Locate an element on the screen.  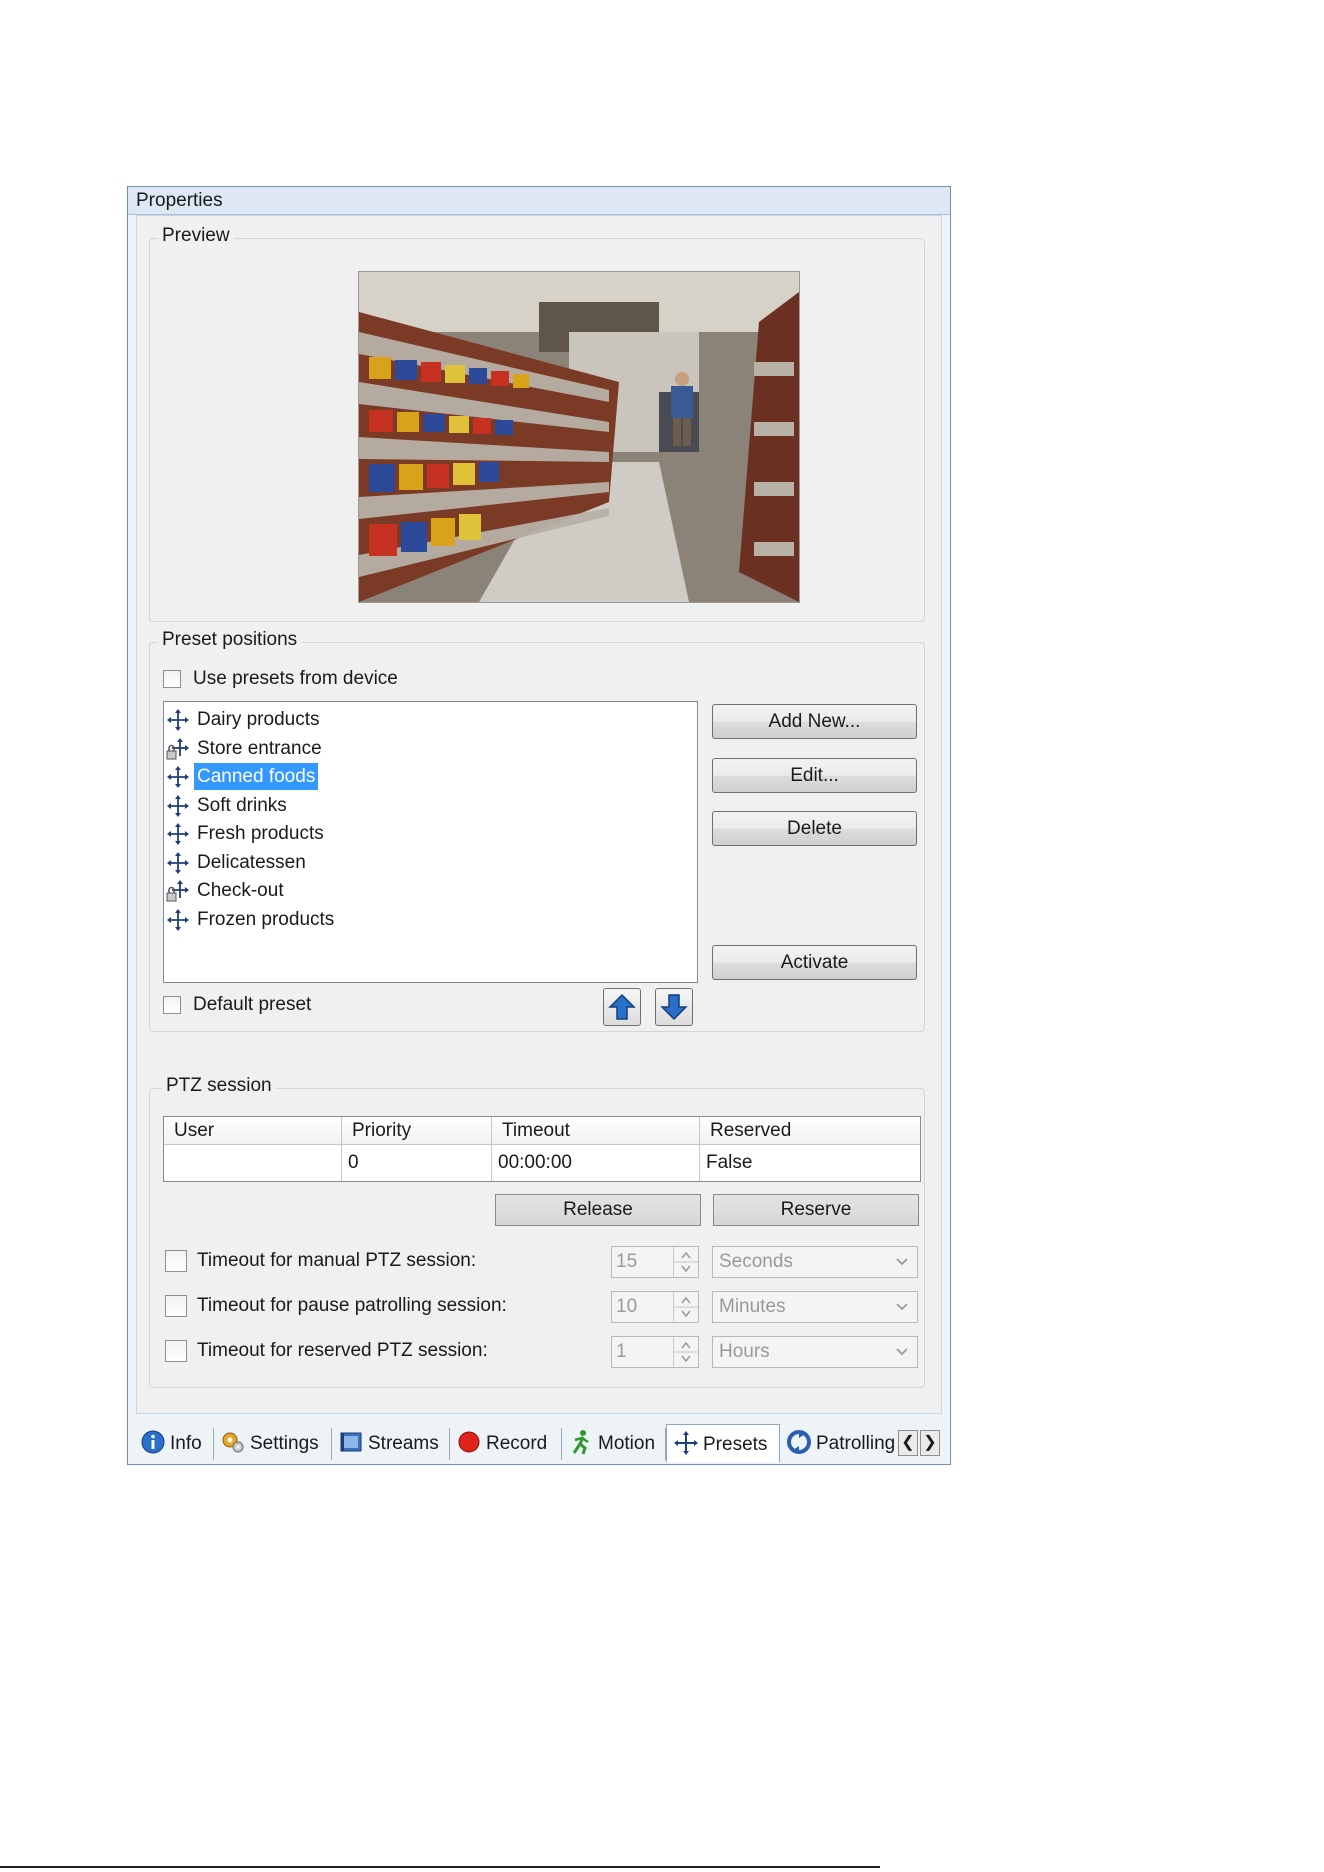
activate-label: Activate is located at coordinates (814, 962).